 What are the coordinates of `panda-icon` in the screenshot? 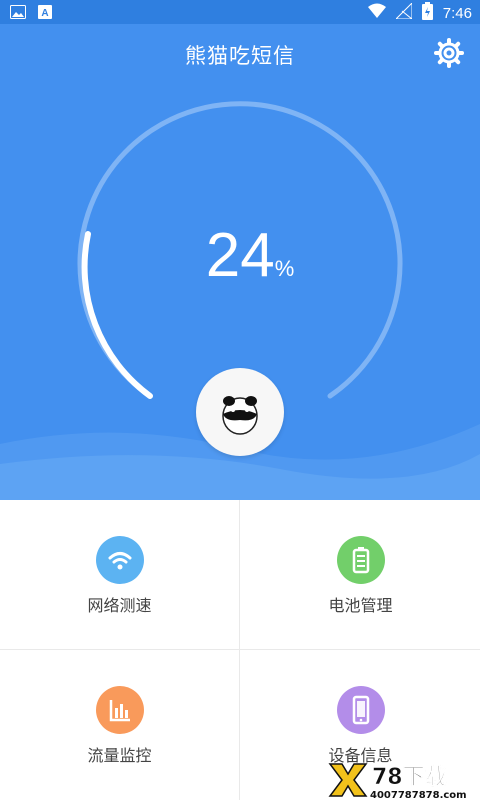 It's located at (240, 415).